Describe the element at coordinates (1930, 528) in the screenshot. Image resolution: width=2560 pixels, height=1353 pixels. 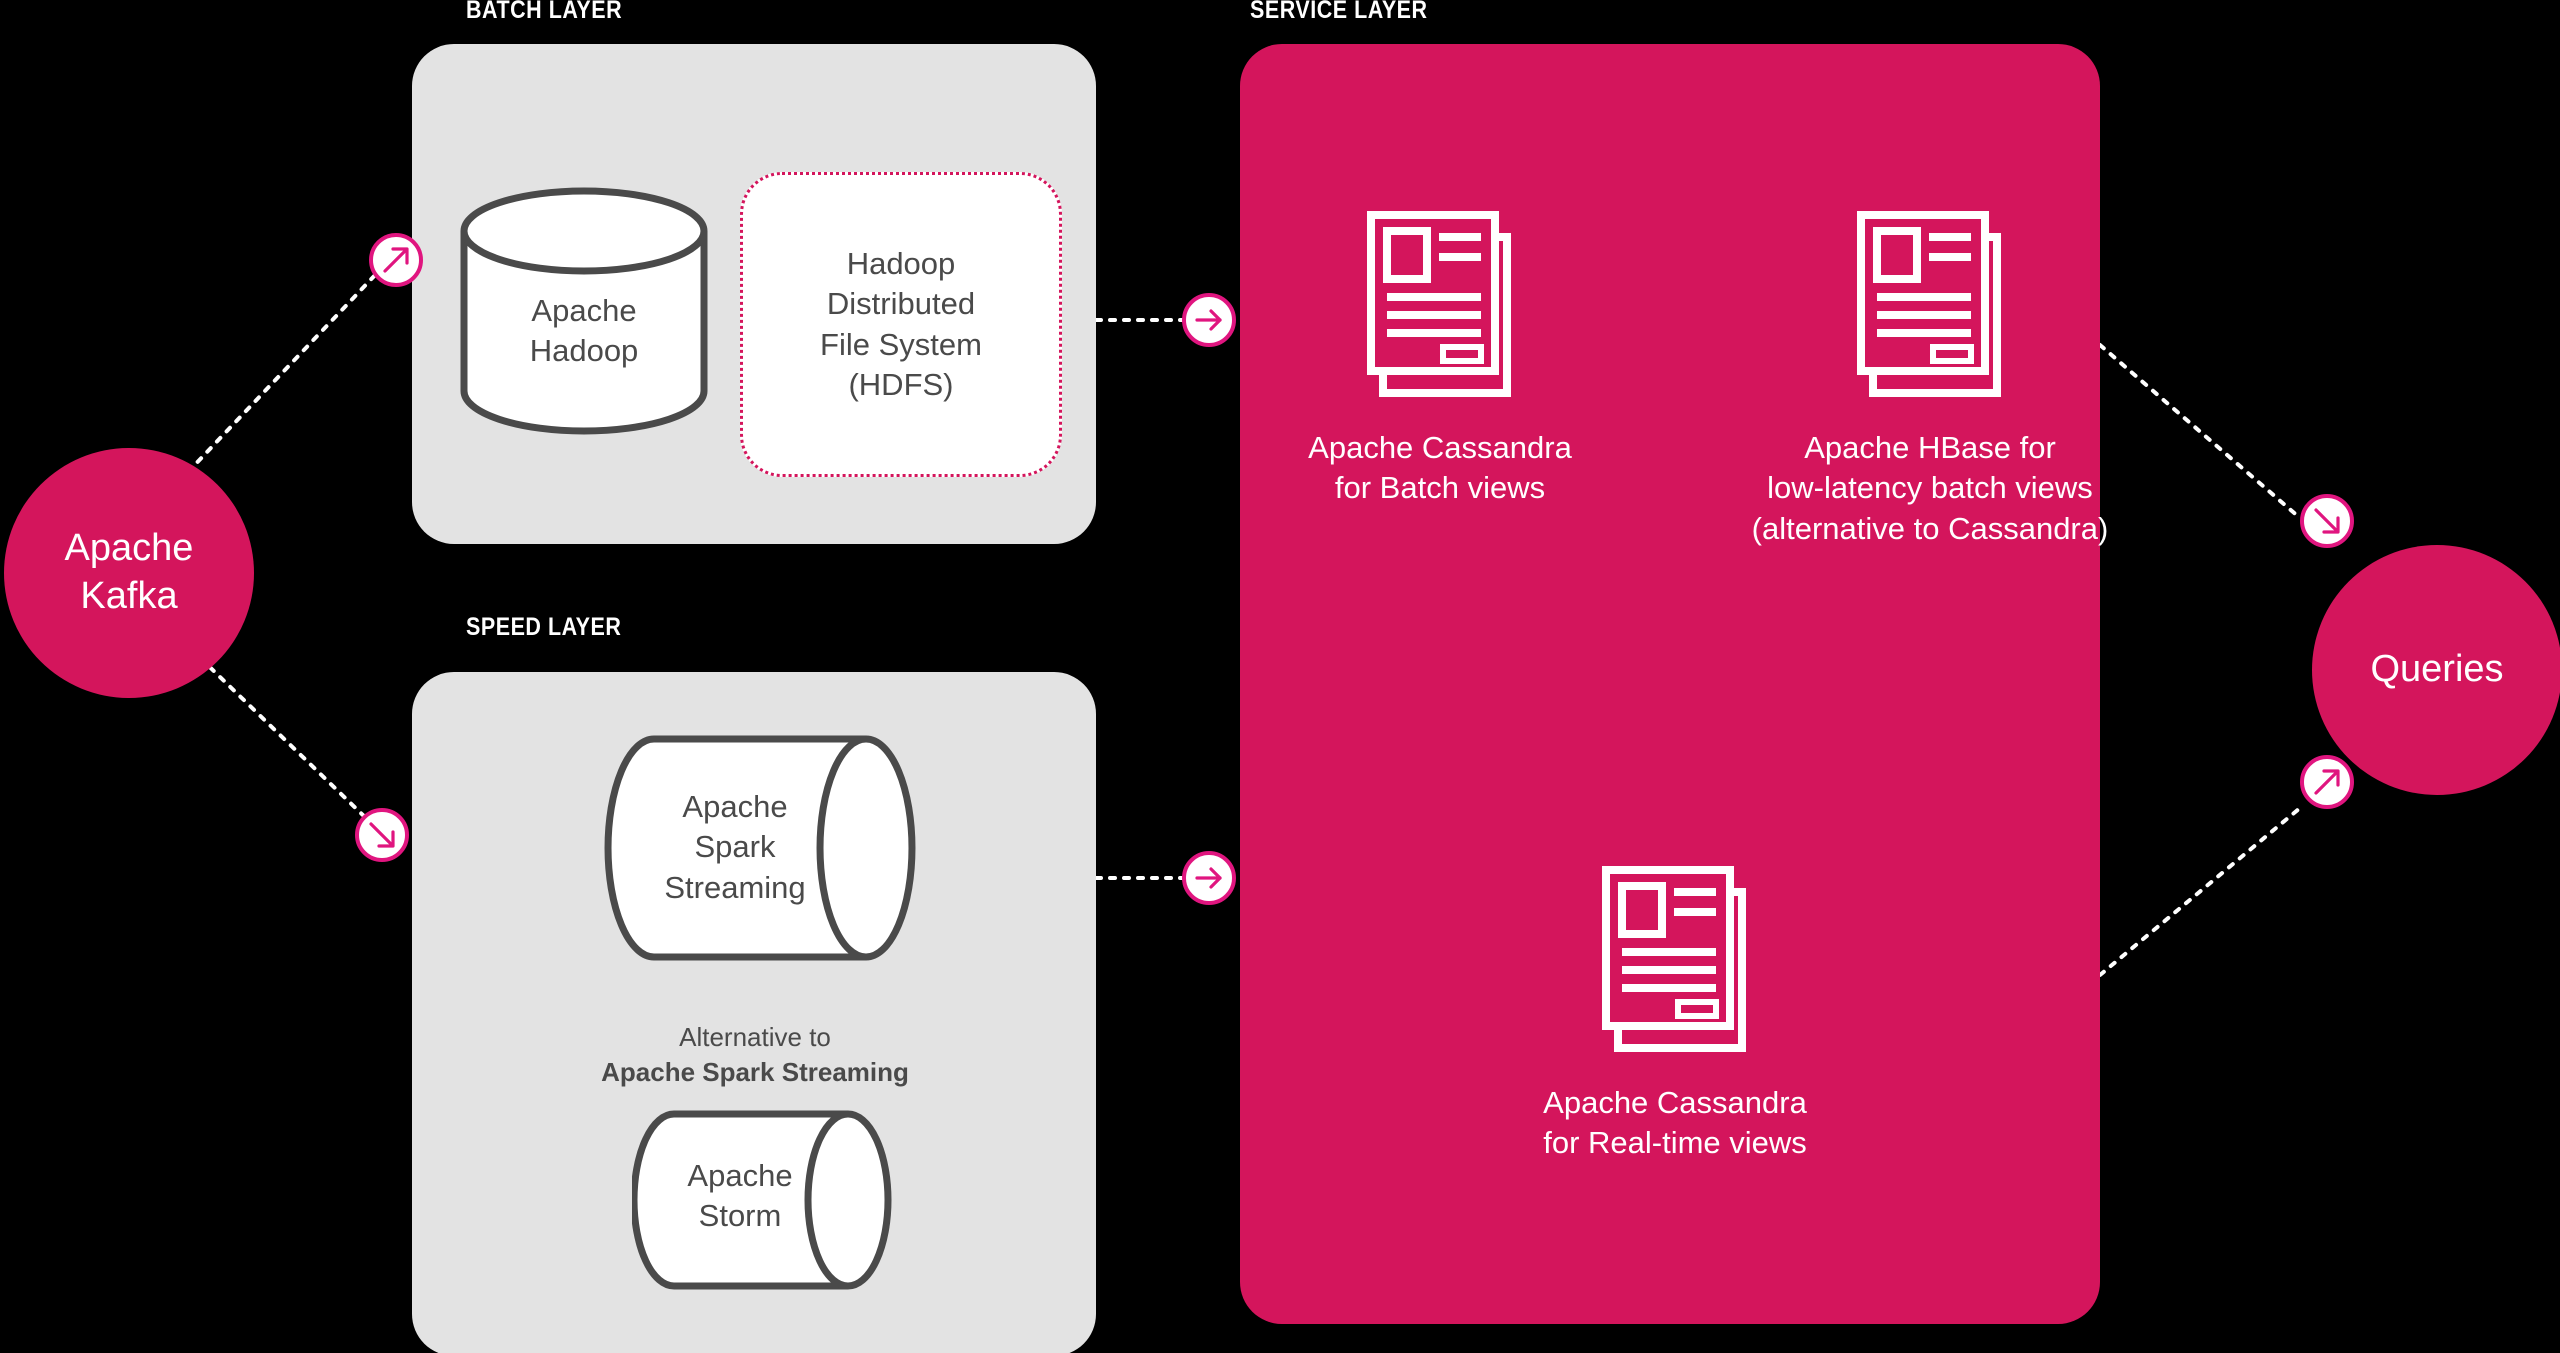
I see `hbase-line3: (alternative to Cassandra)` at that location.